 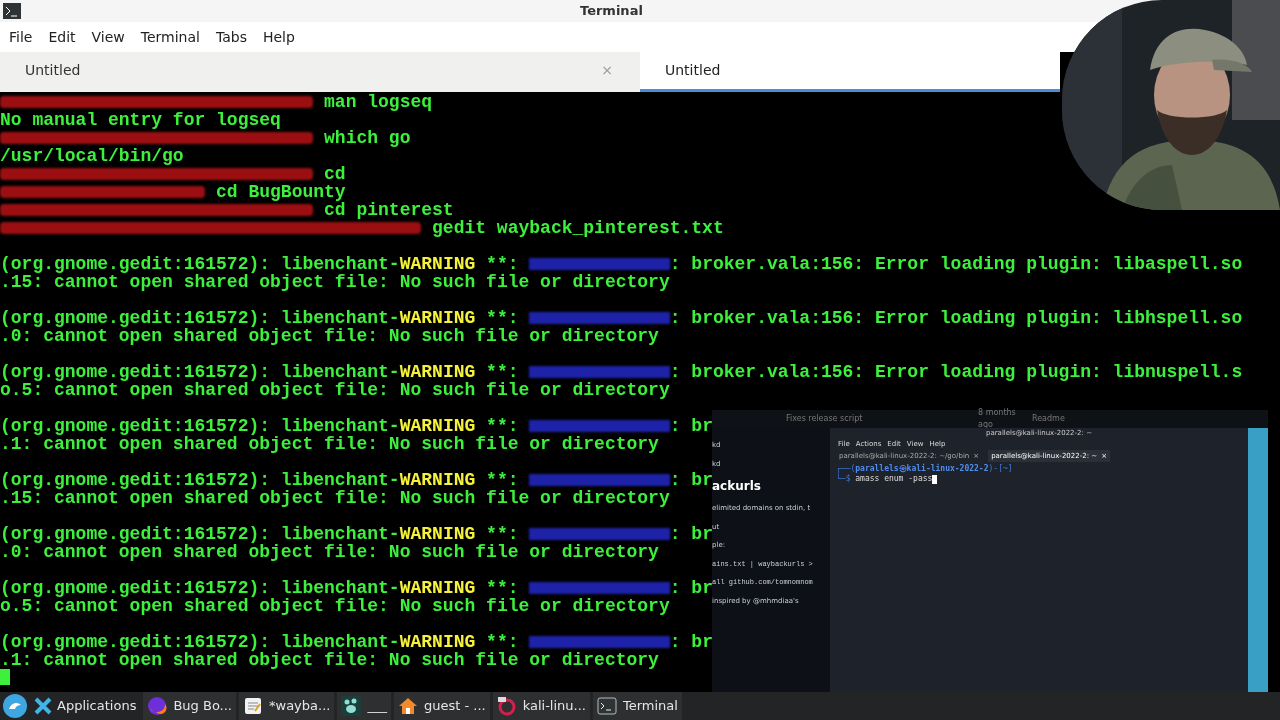 What do you see at coordinates (578, 228) in the screenshot?
I see `command-text: gedit wayback_pinterest.txt` at bounding box center [578, 228].